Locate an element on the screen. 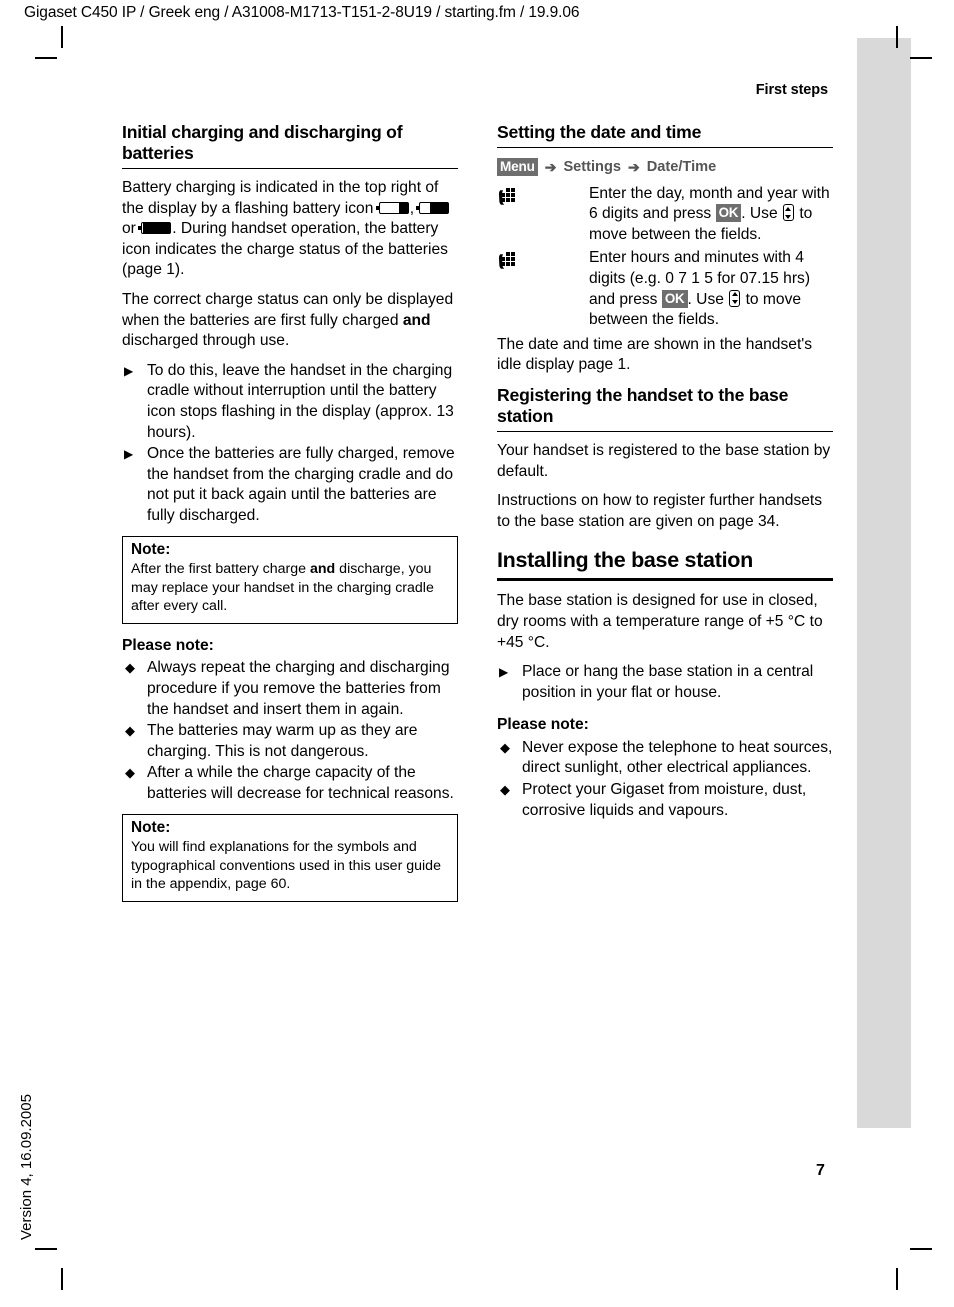 The height and width of the screenshot is (1307, 954). crop-mark-left-top is located at coordinates (46, 58).